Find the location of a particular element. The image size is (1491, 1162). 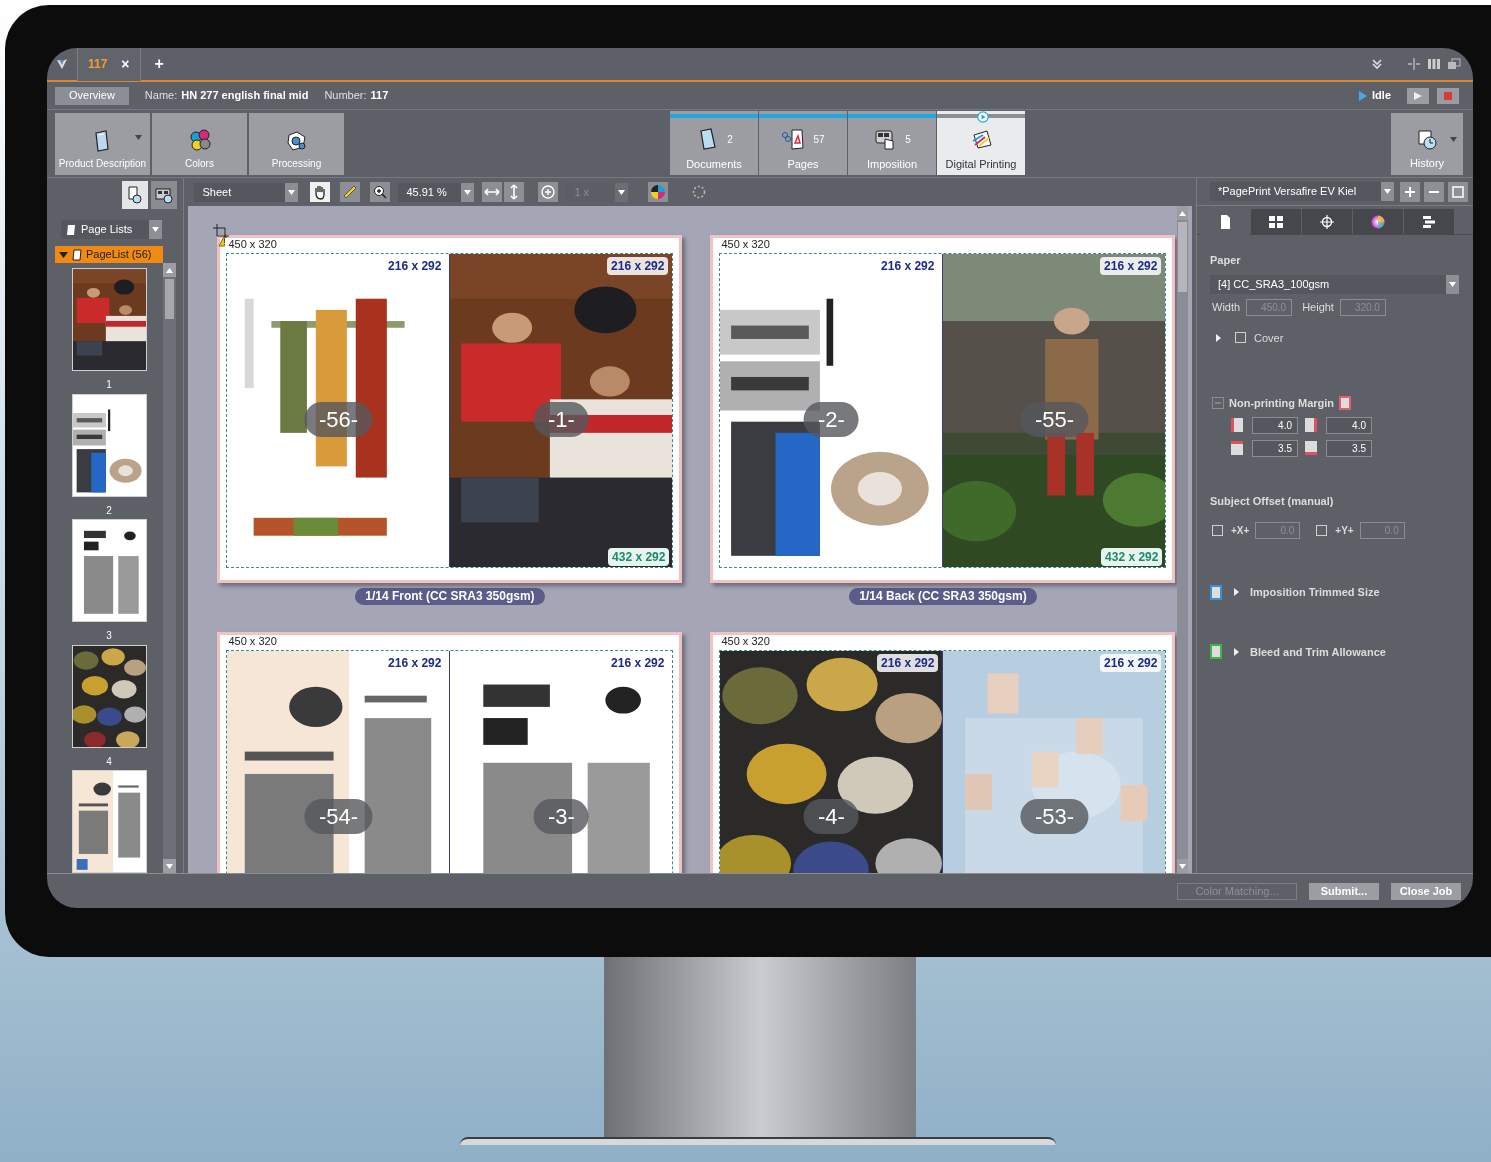

remove-button is located at coordinates (1434, 191).